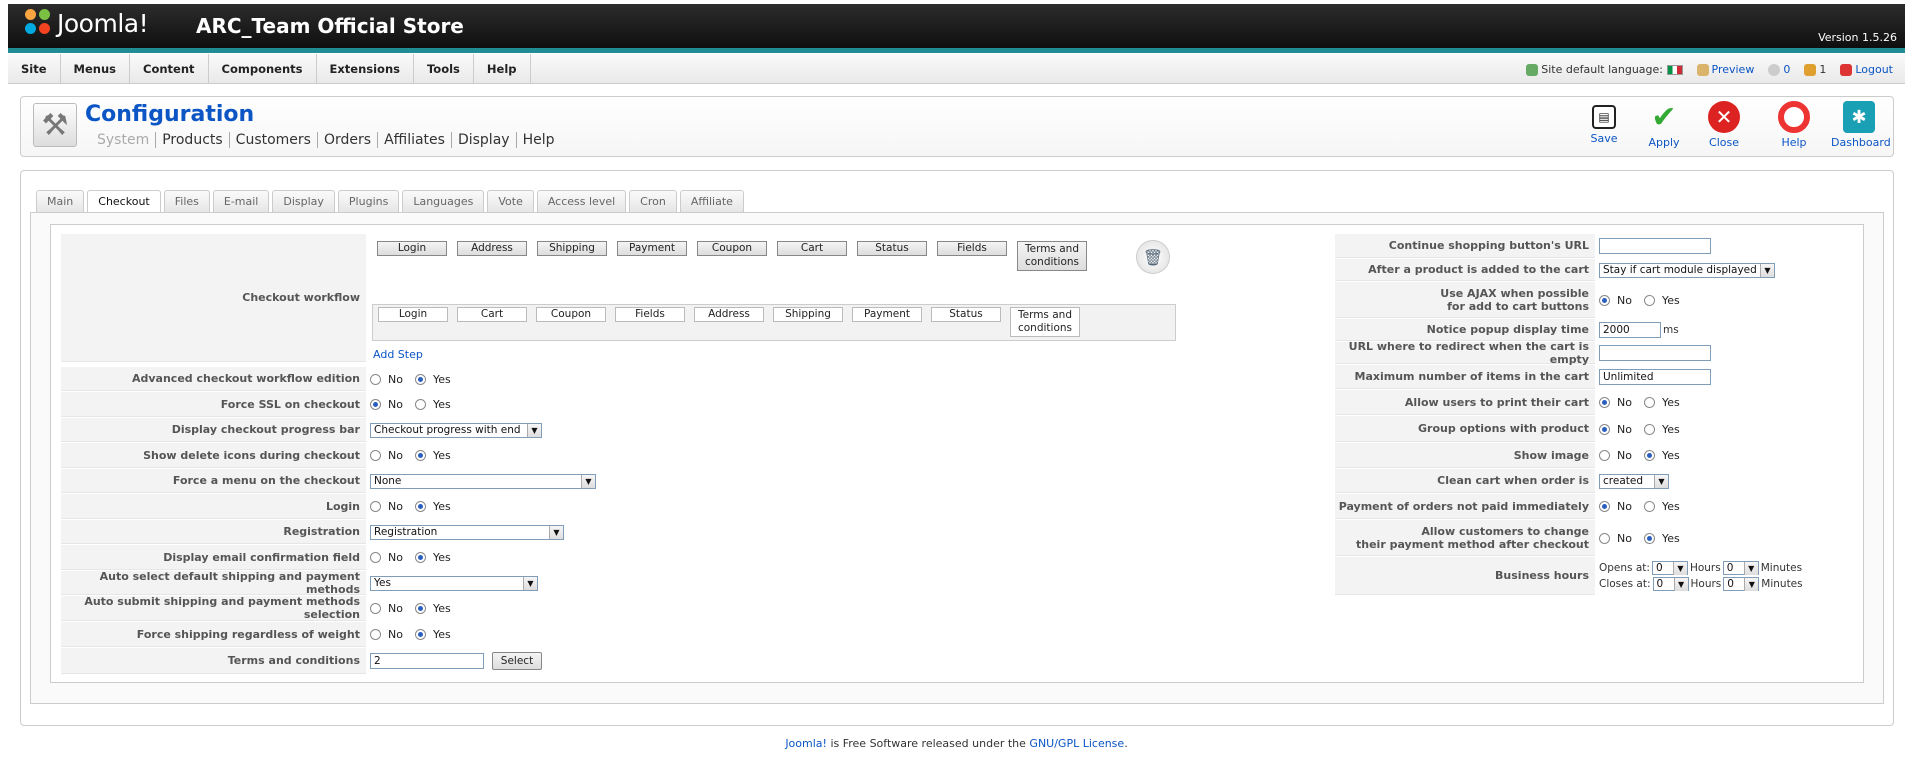  What do you see at coordinates (414, 140) in the screenshot?
I see `submenu-affiliates: Affiliates` at bounding box center [414, 140].